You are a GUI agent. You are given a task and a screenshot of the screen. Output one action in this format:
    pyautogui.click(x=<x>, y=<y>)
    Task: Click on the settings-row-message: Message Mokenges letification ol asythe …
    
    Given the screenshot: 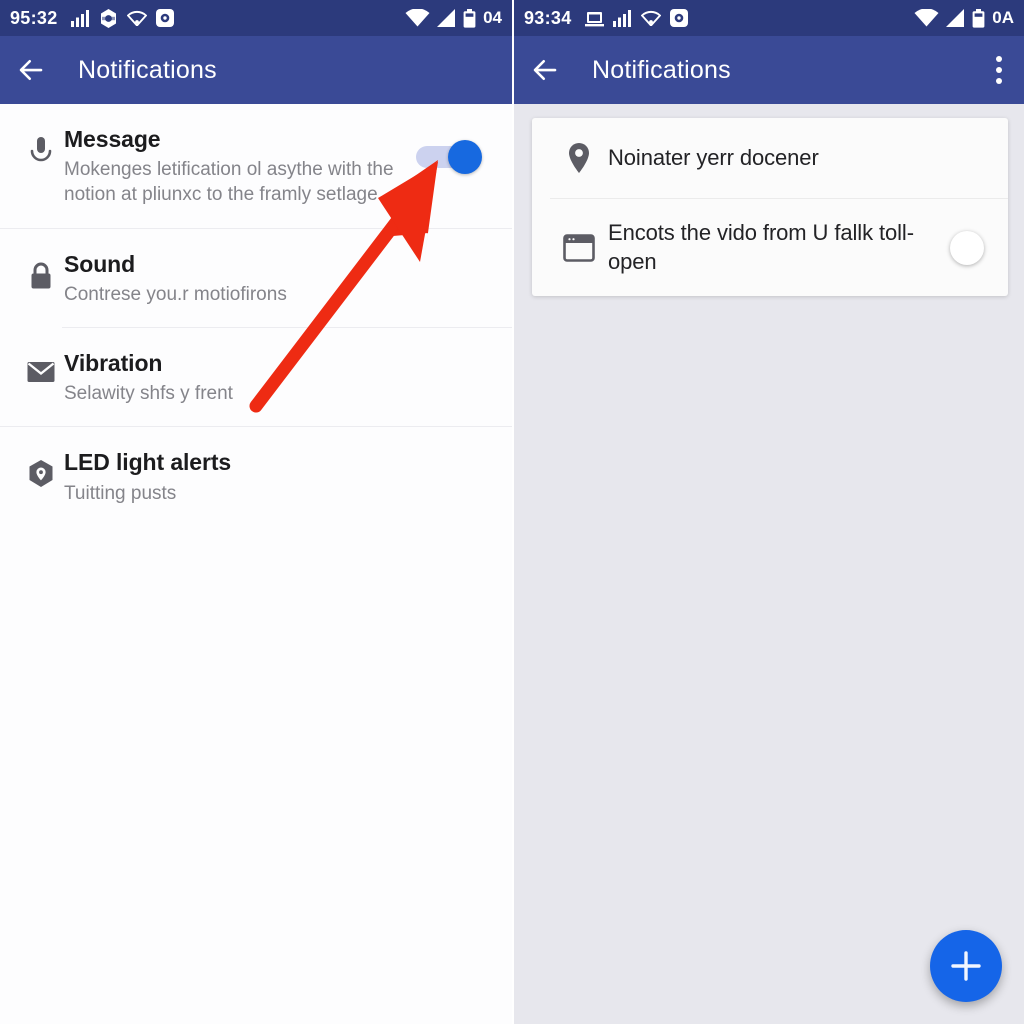 What is the action you would take?
    pyautogui.click(x=256, y=166)
    